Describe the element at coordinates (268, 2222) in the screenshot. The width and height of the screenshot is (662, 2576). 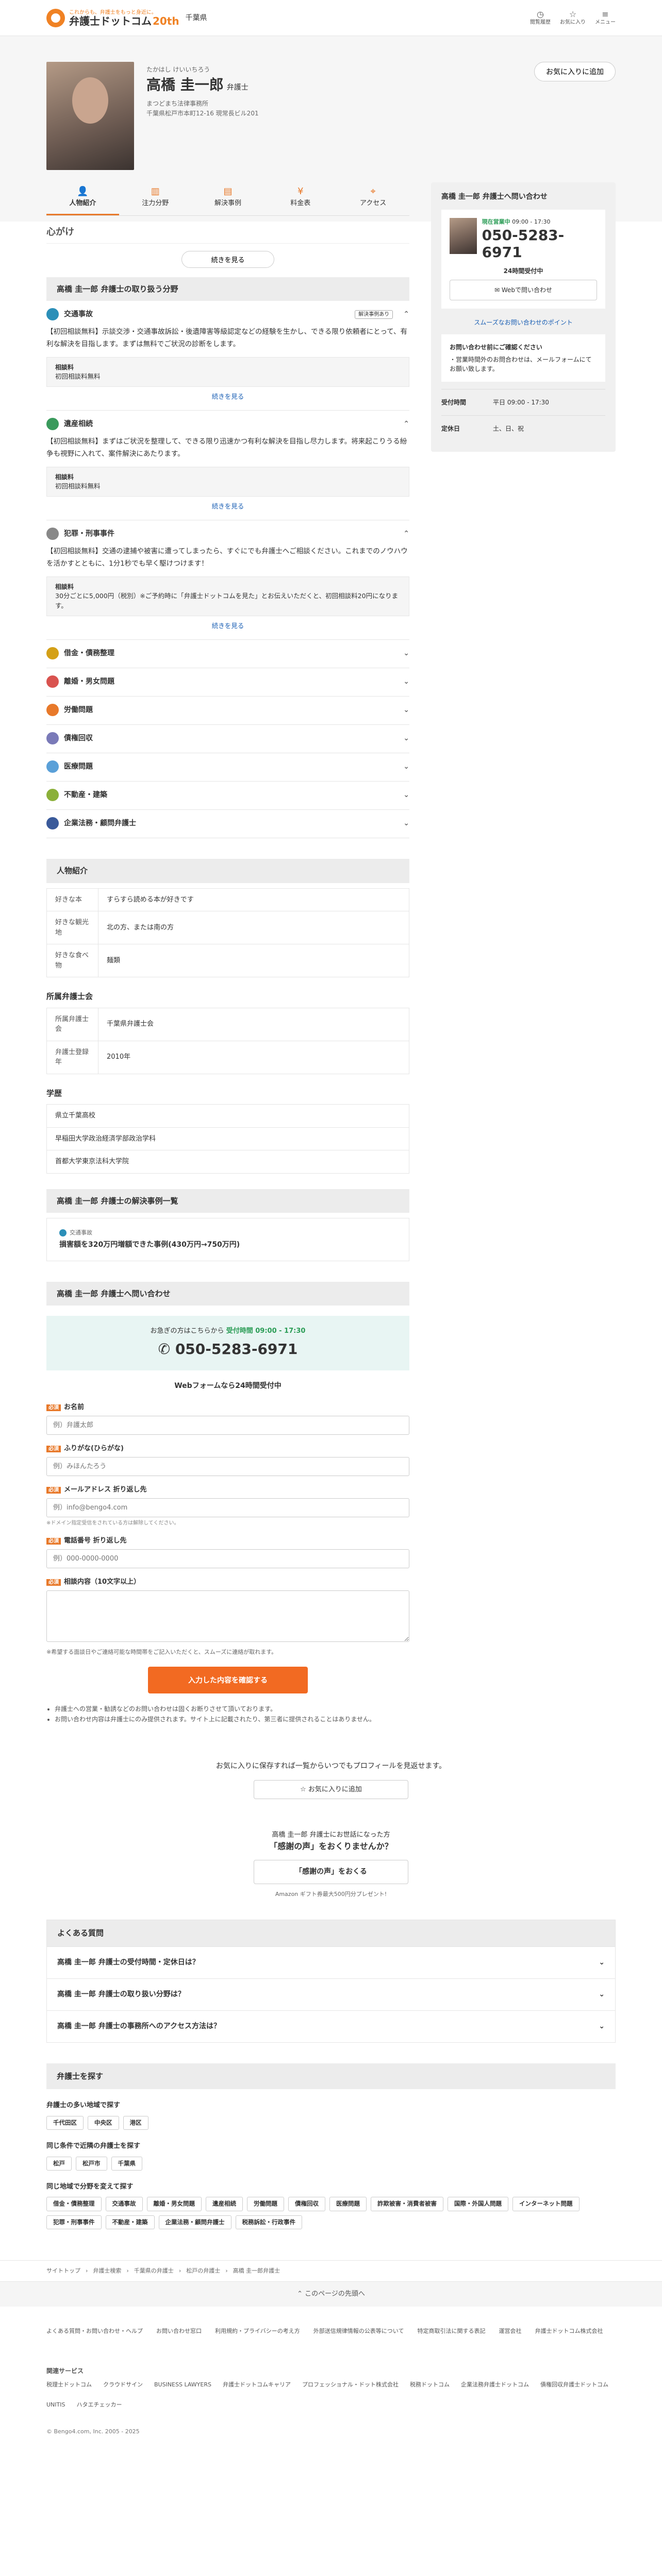
I see `search-tag: 税務訴訟・行政事件` at that location.